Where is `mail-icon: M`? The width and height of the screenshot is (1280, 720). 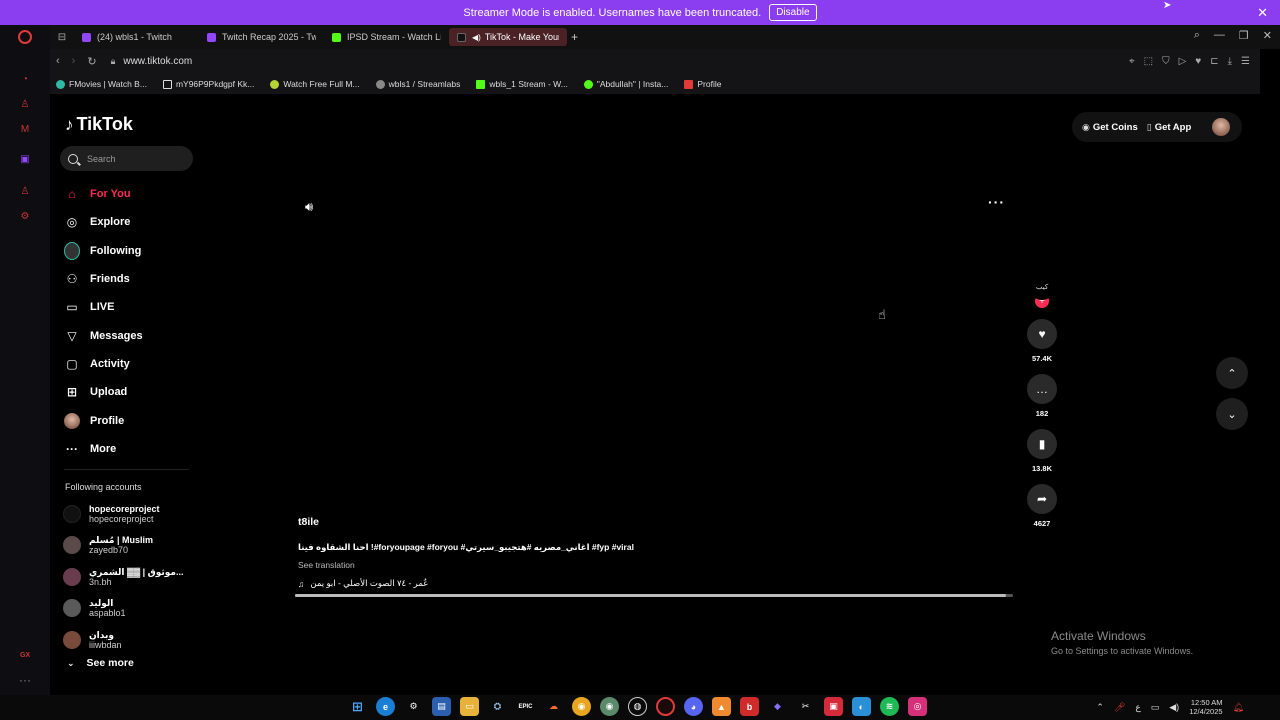
mail-icon: M is located at coordinates (25, 129).